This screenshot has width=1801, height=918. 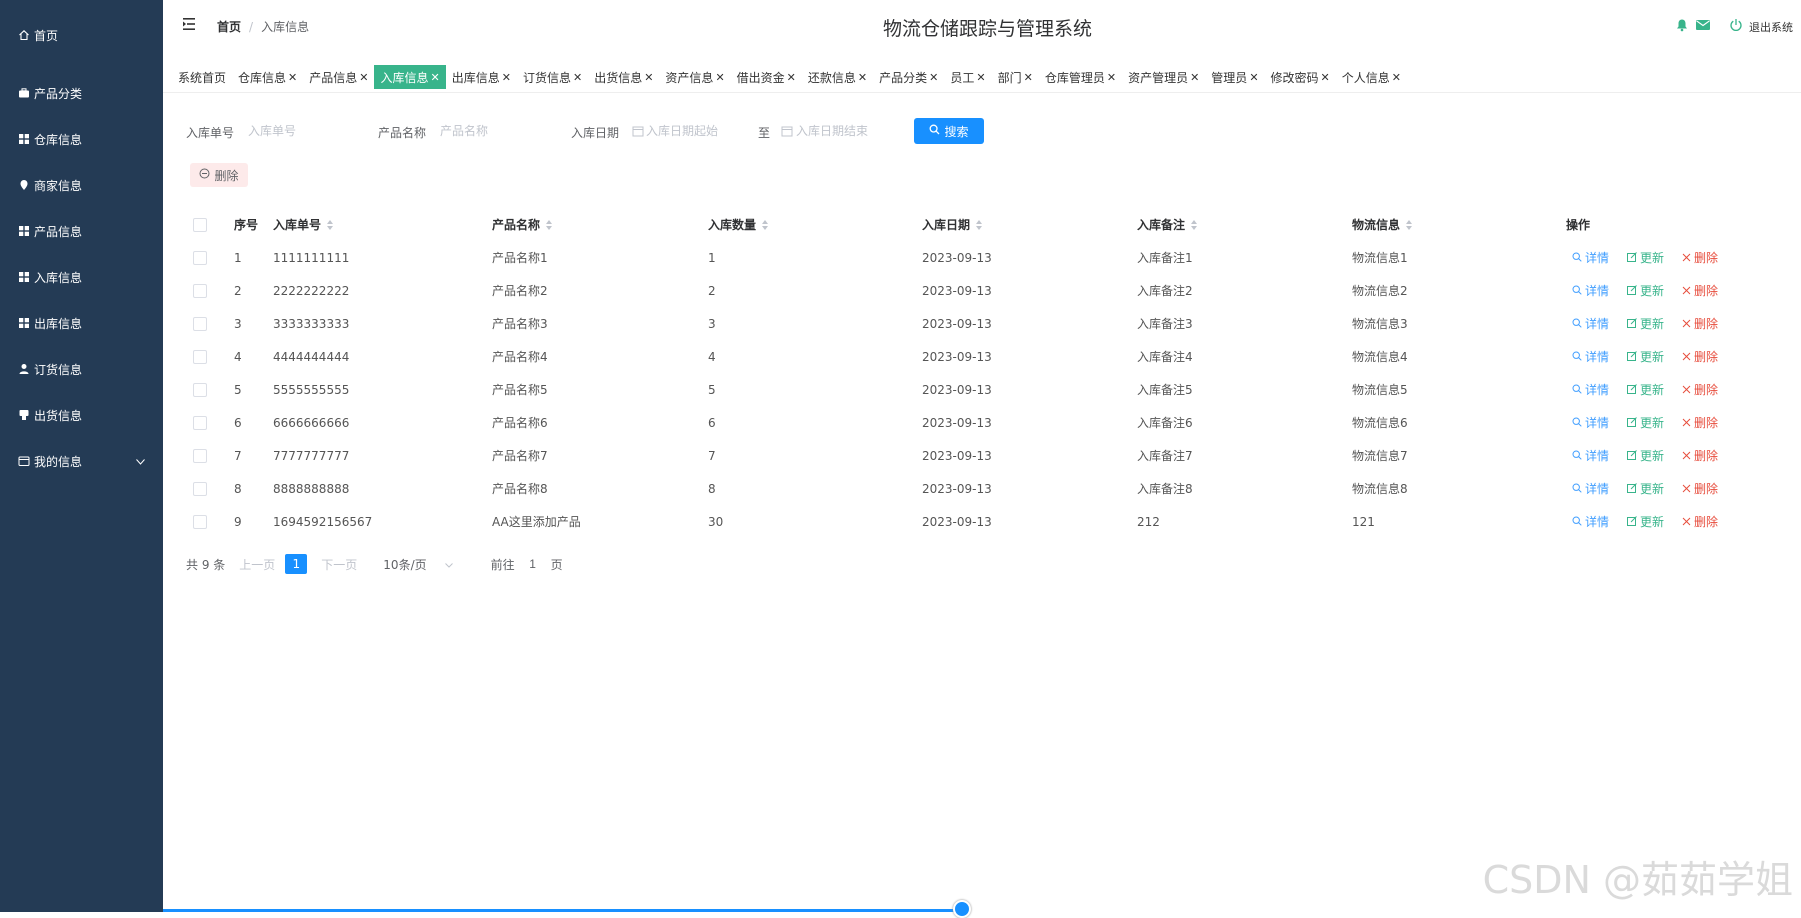 What do you see at coordinates (229, 27) in the screenshot?
I see `breadcrumb-home: 首页` at bounding box center [229, 27].